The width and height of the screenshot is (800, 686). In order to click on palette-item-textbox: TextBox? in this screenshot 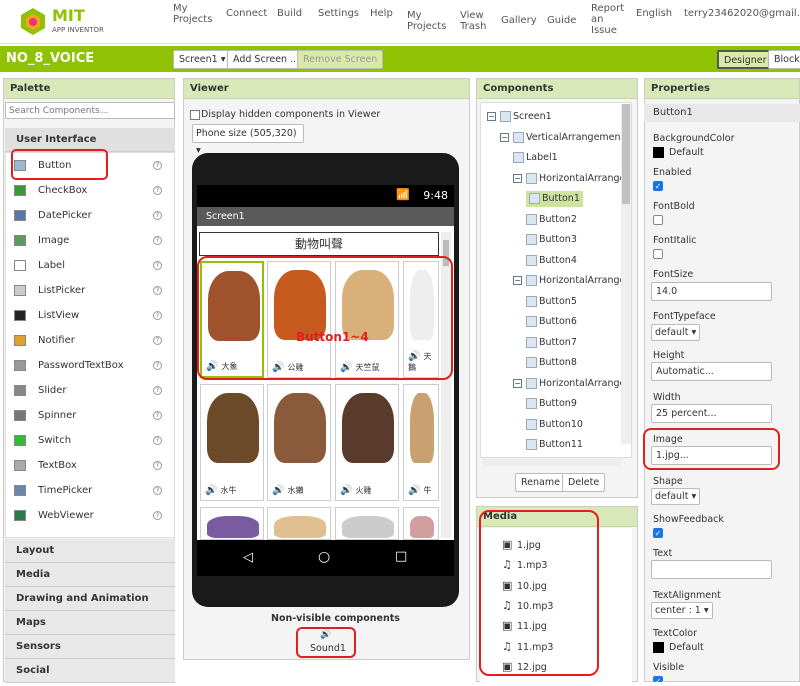, I will do `click(92, 465)`.